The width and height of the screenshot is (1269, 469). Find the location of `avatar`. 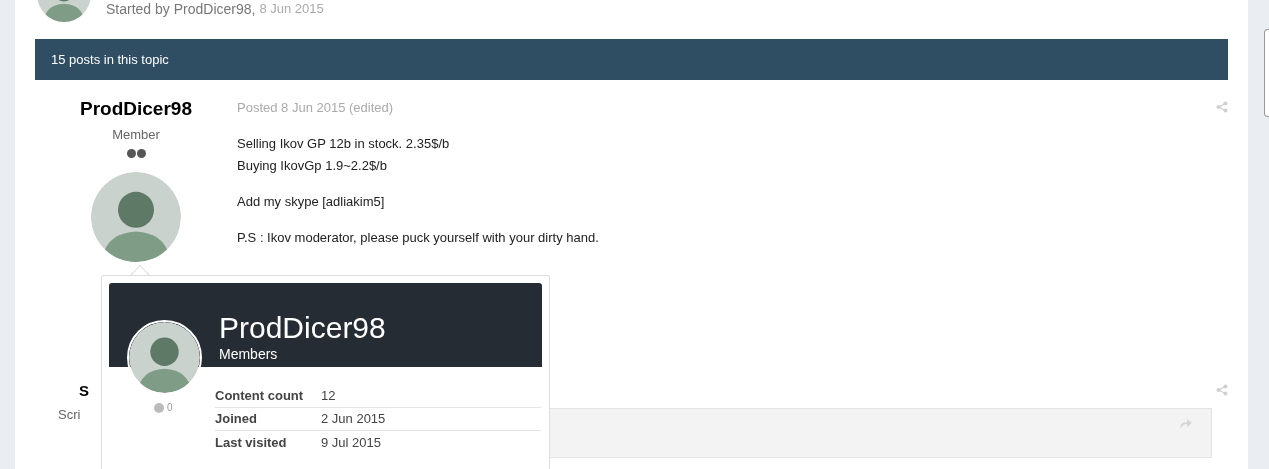

avatar is located at coordinates (164, 357).